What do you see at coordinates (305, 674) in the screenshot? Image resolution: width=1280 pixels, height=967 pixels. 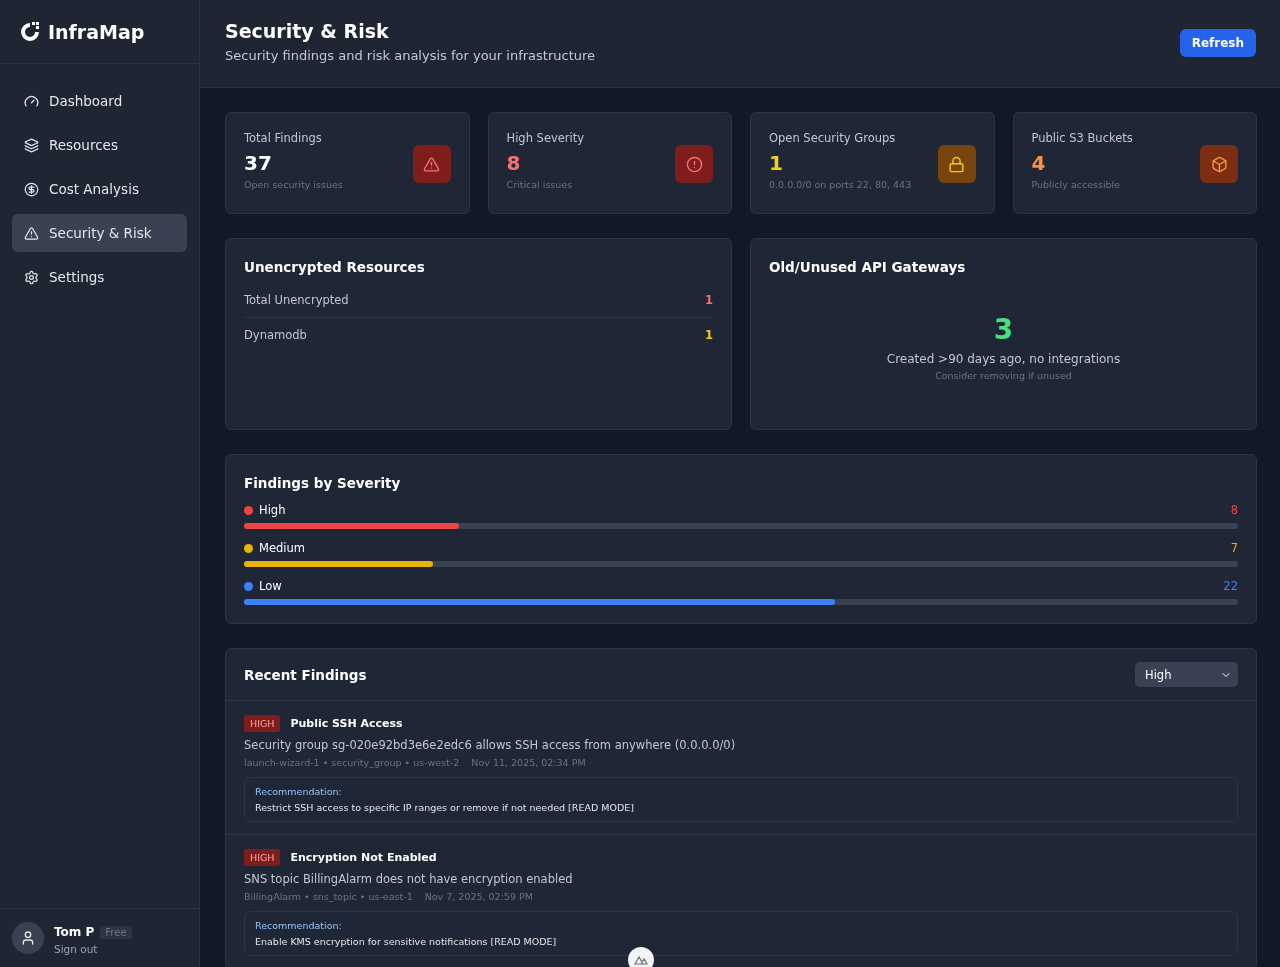 I see `panel-title: Recent Findings` at bounding box center [305, 674].